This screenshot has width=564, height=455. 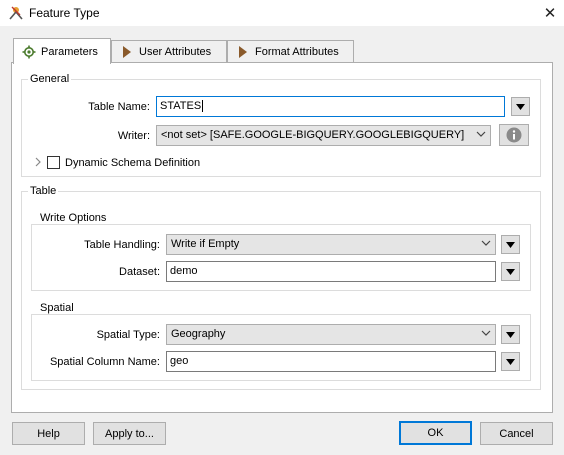 I want to click on table-name-menu-button, so click(x=520, y=106).